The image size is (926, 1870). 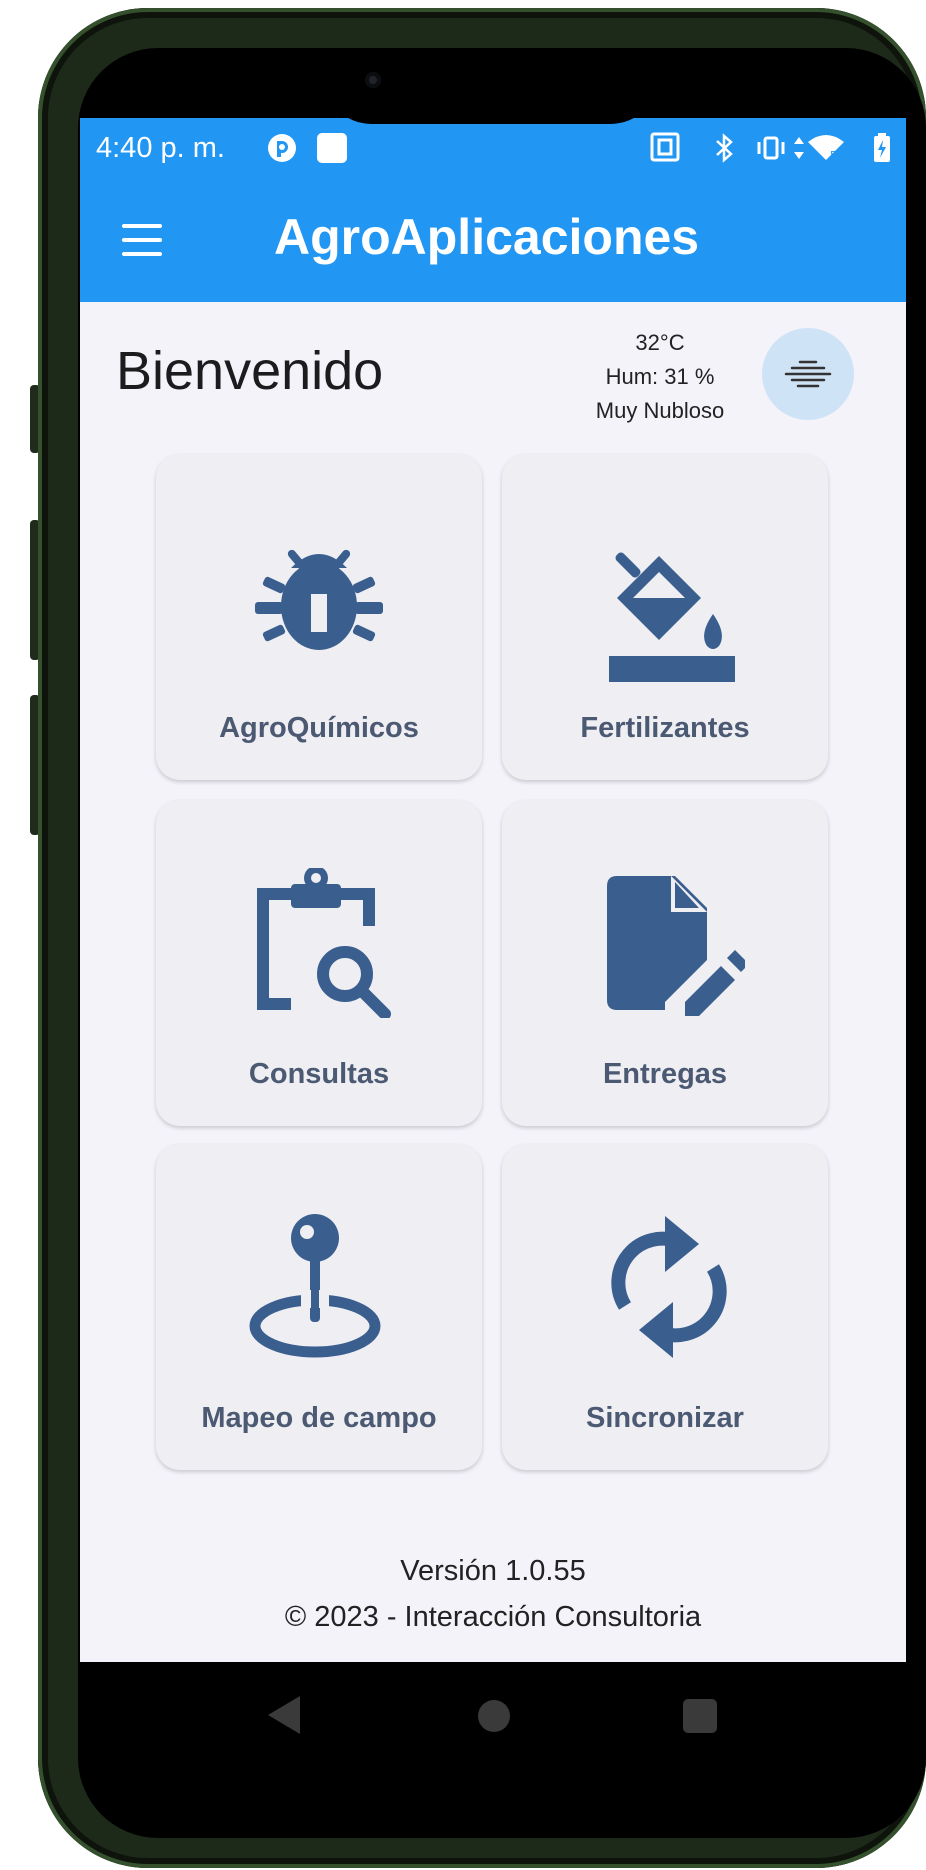 I want to click on vibrate-icon, so click(x=771, y=148).